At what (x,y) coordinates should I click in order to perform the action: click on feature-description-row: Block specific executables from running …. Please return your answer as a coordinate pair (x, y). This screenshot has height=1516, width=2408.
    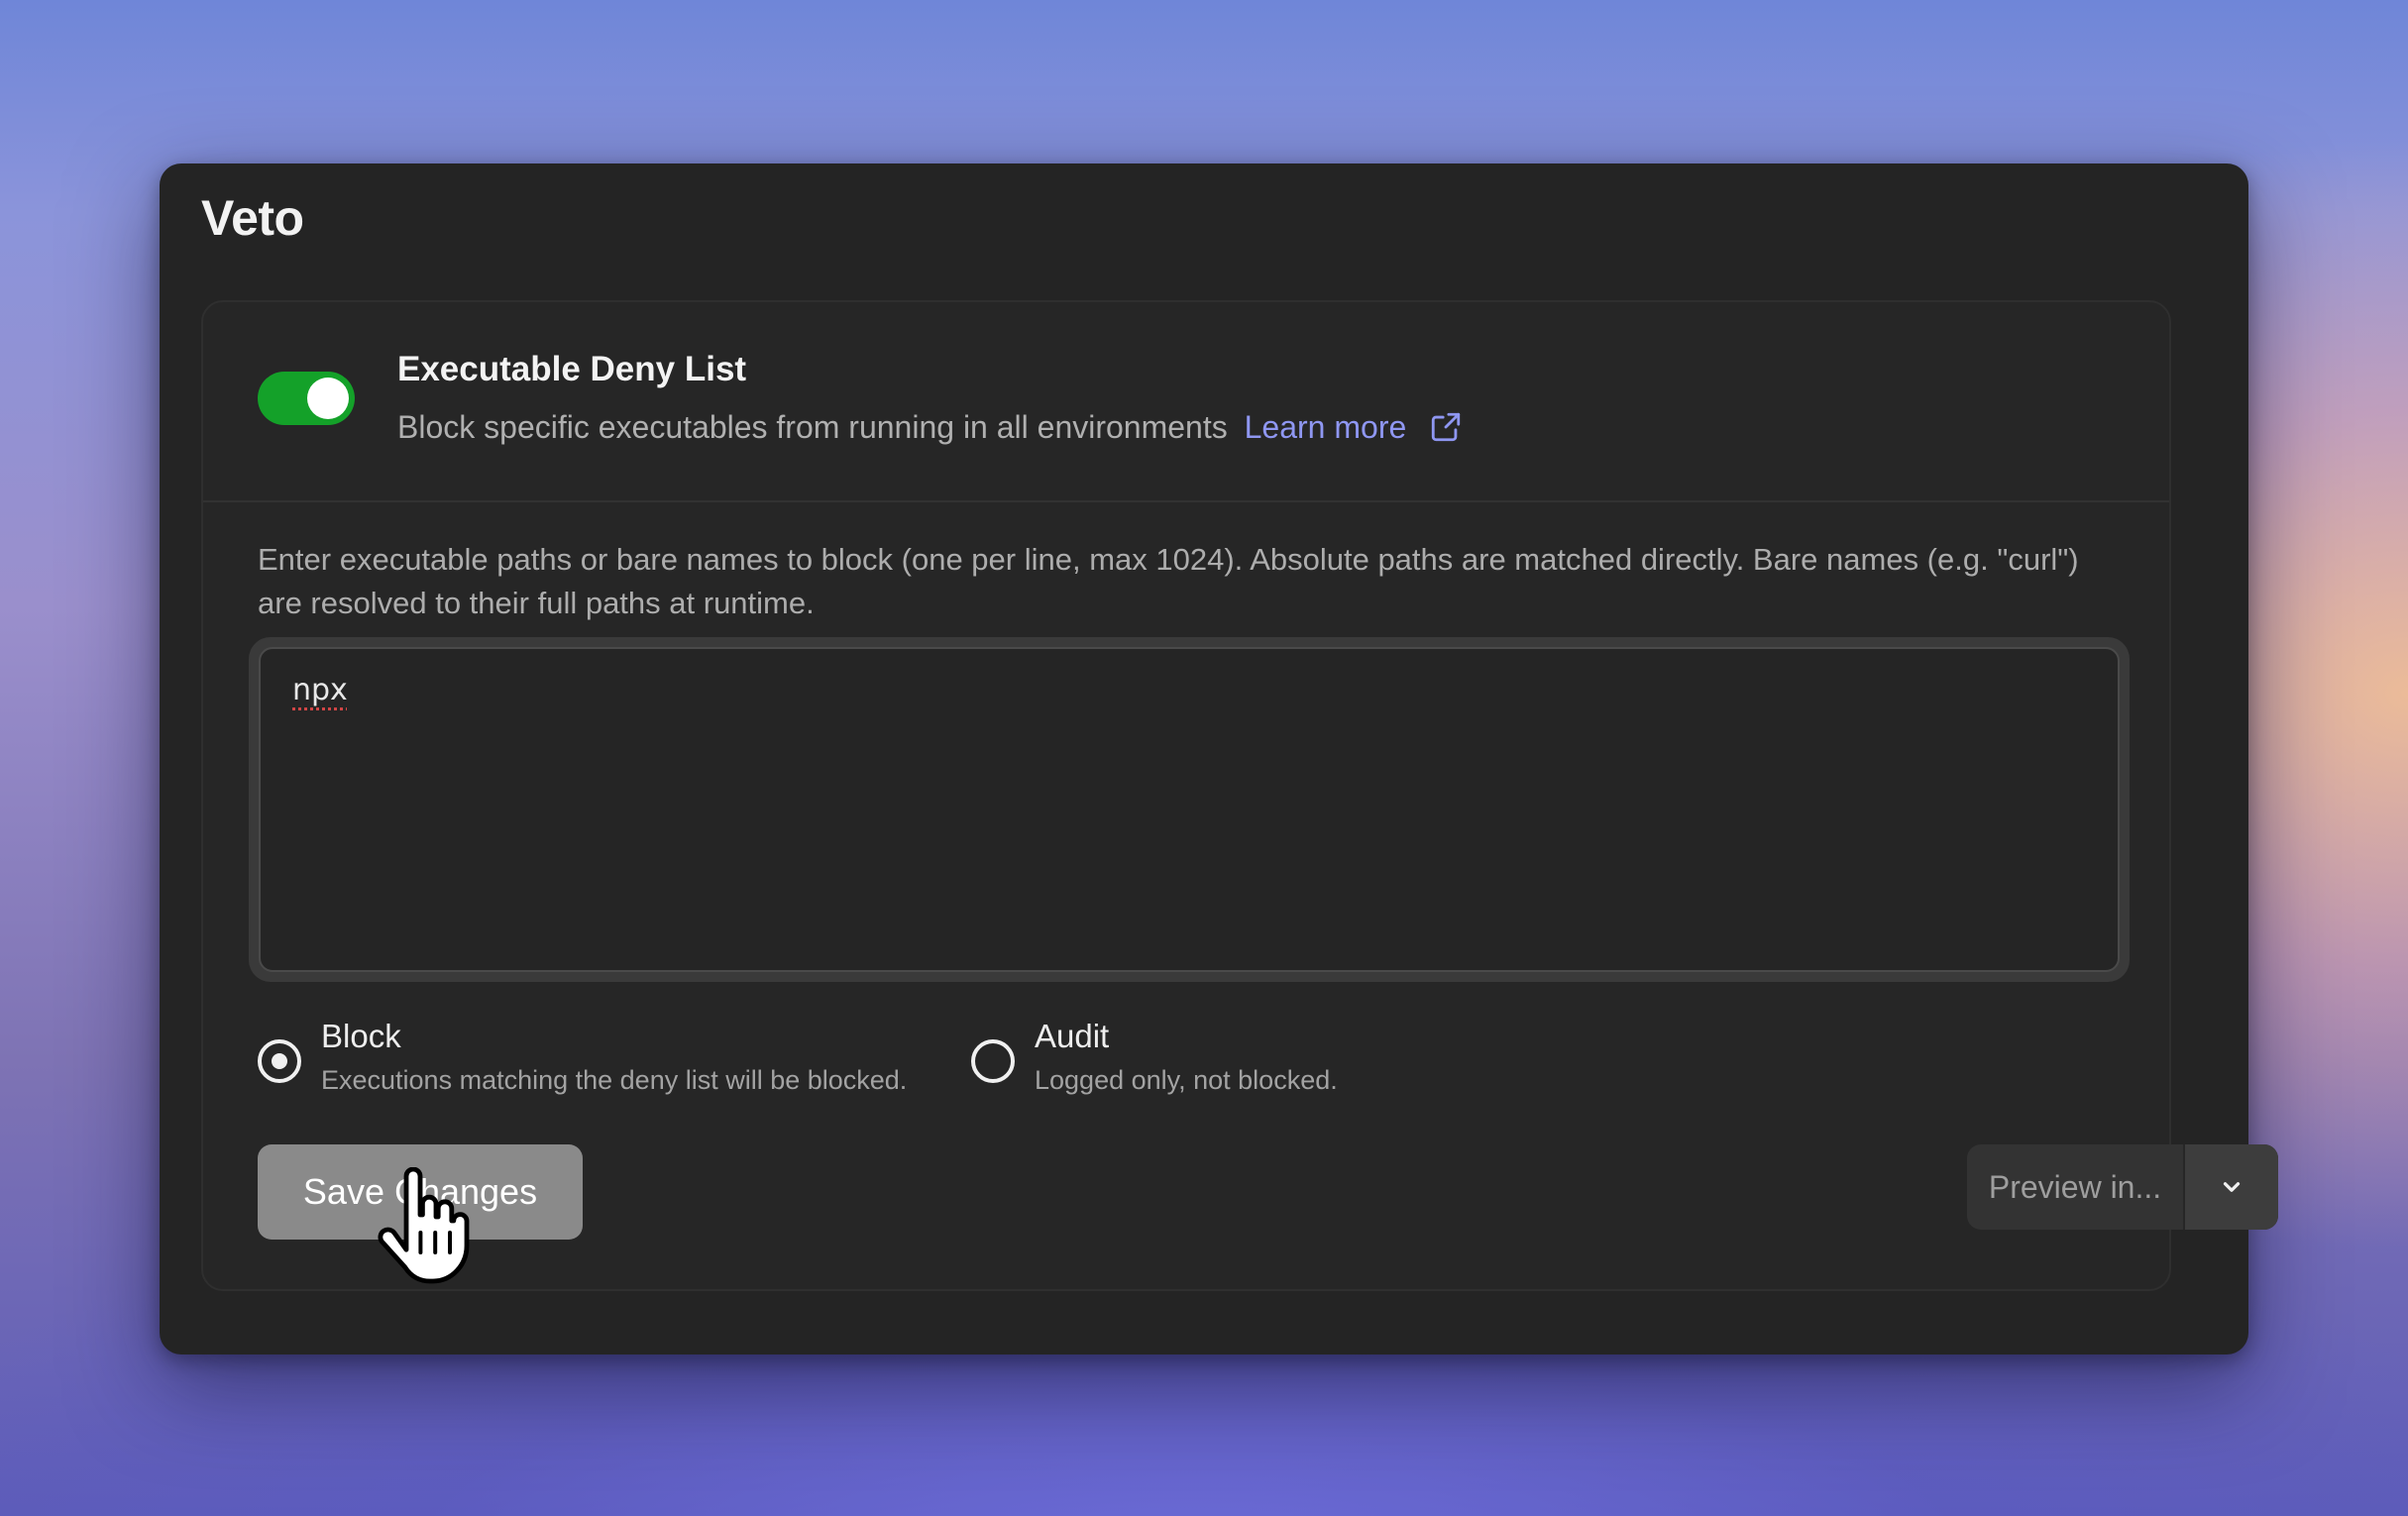
    Looking at the image, I should click on (930, 430).